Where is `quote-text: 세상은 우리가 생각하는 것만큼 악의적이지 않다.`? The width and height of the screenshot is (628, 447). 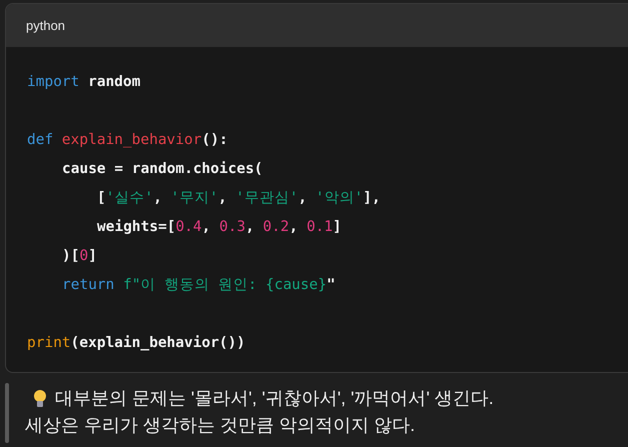 quote-text: 세상은 우리가 생각하는 것만큼 악의적이지 않다. is located at coordinates (220, 425).